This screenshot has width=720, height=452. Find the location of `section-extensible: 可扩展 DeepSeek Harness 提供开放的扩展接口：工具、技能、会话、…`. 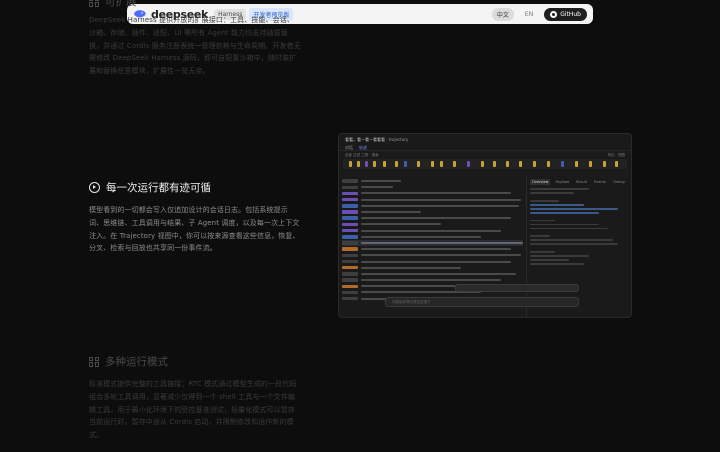

section-extensible: 可扩展 DeepSeek Harness 提供开放的扩展接口：工具、技能、会话、… is located at coordinates (195, 39).